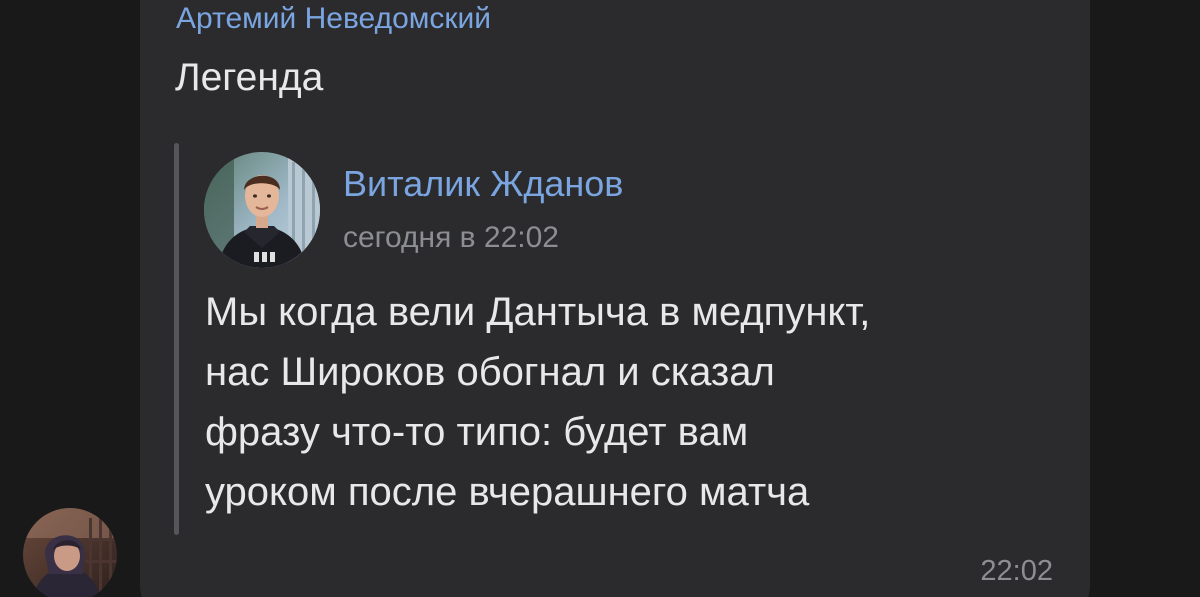 The height and width of the screenshot is (597, 1200). What do you see at coordinates (490, 372) in the screenshot?
I see `quoted-text-line: нас Широков обогнал и сказал` at bounding box center [490, 372].